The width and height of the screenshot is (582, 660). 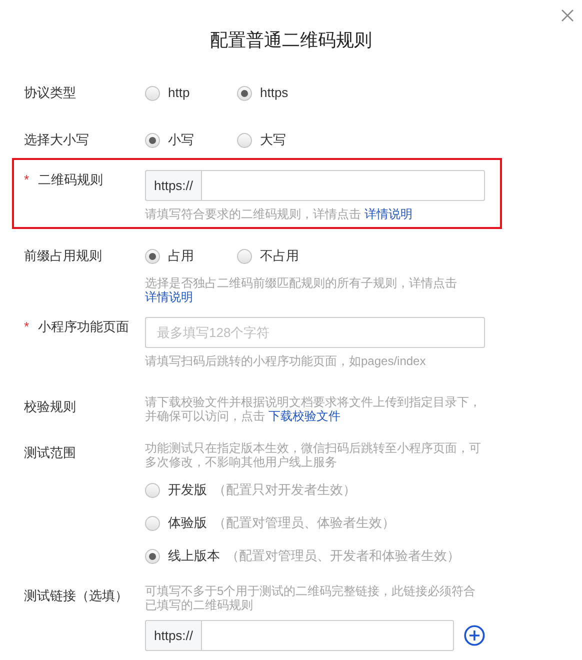 What do you see at coordinates (301, 290) in the screenshot?
I see `hint-text: 选择是否独占二维码前缀匹配规则的所有子规则，详情点击 详情说明` at bounding box center [301, 290].